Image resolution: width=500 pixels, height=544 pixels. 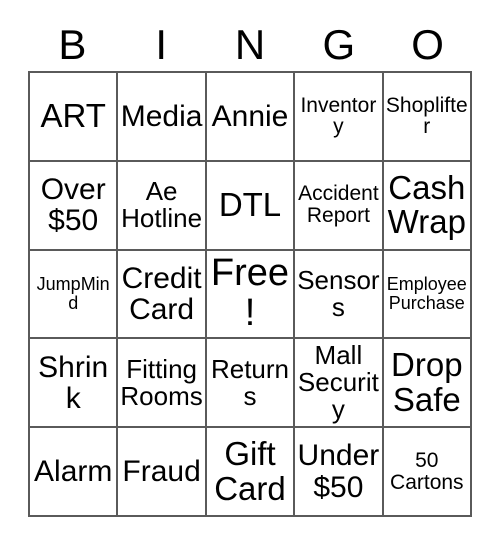 I want to click on bingo-cell-art: ART, so click(x=74, y=117).